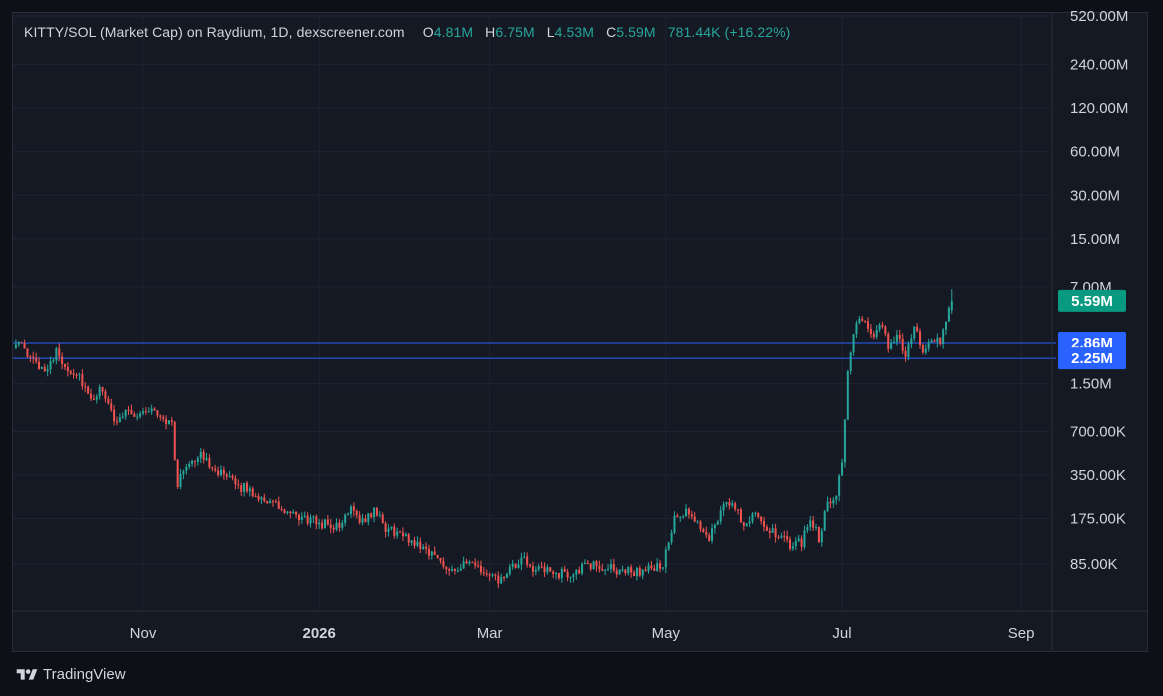  What do you see at coordinates (1099, 65) in the screenshot?
I see `y-tick-label: 240.00M` at bounding box center [1099, 65].